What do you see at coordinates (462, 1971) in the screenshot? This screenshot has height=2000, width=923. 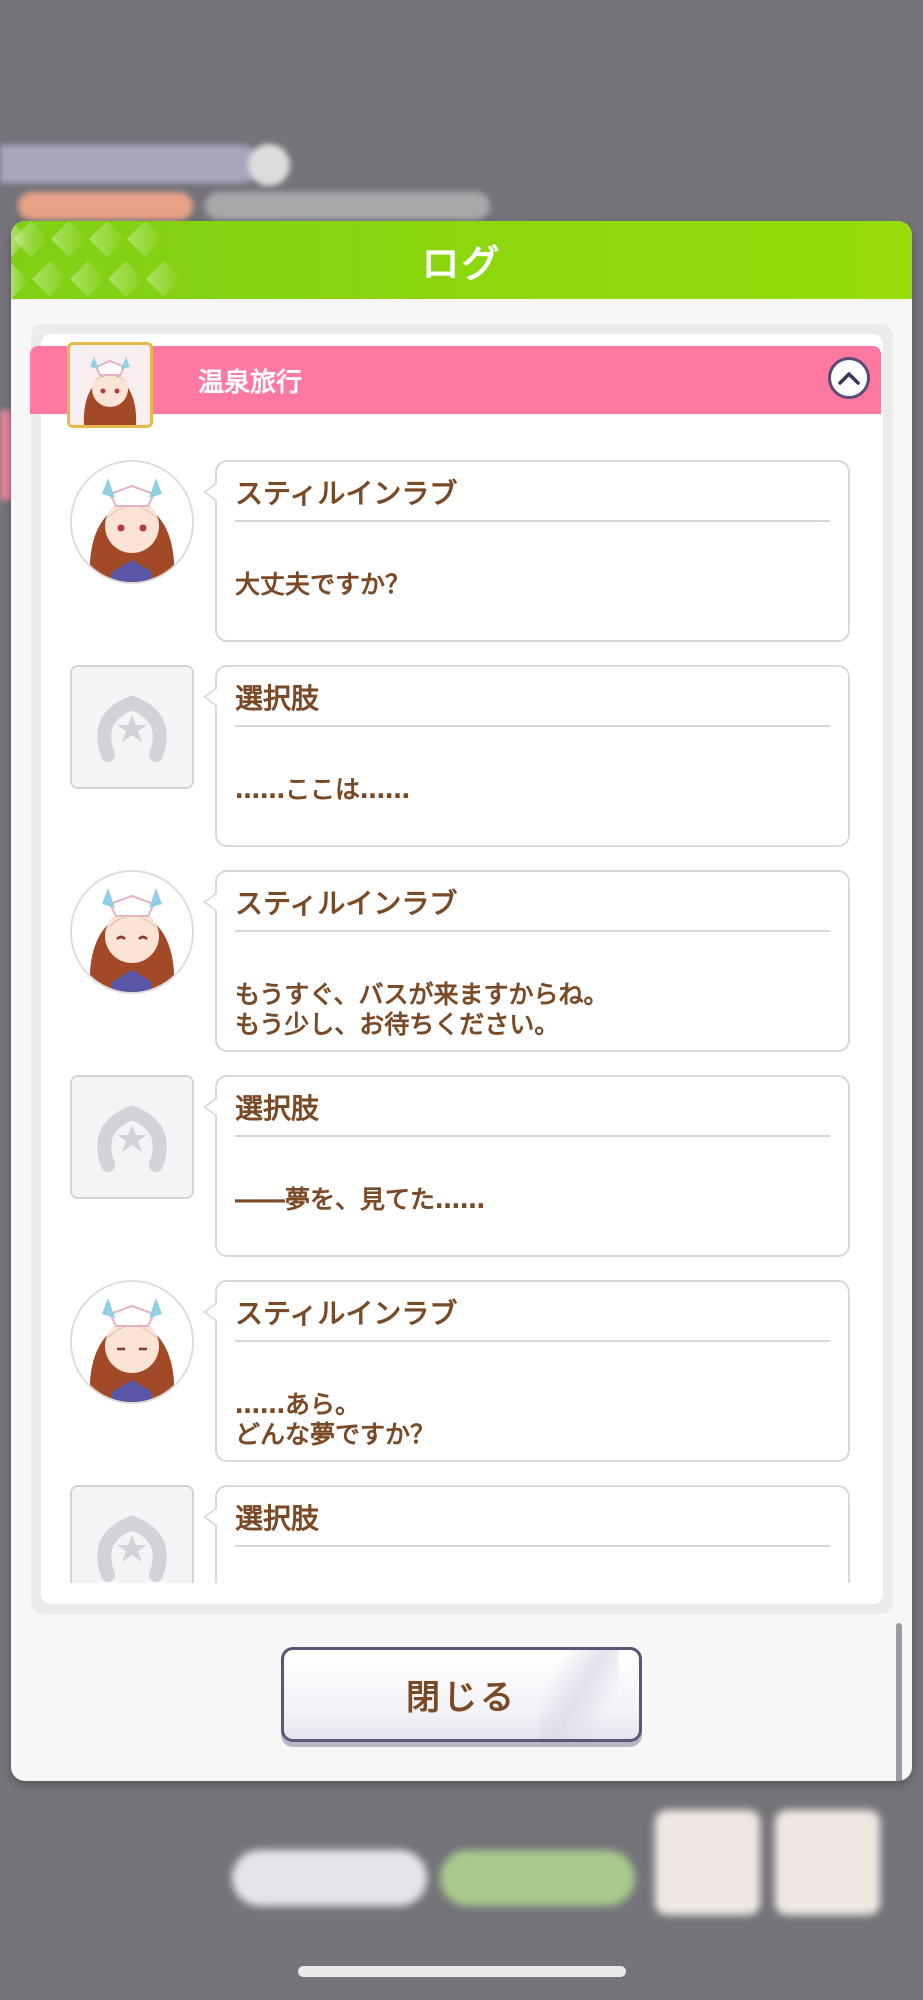 I see `home-indicator` at bounding box center [462, 1971].